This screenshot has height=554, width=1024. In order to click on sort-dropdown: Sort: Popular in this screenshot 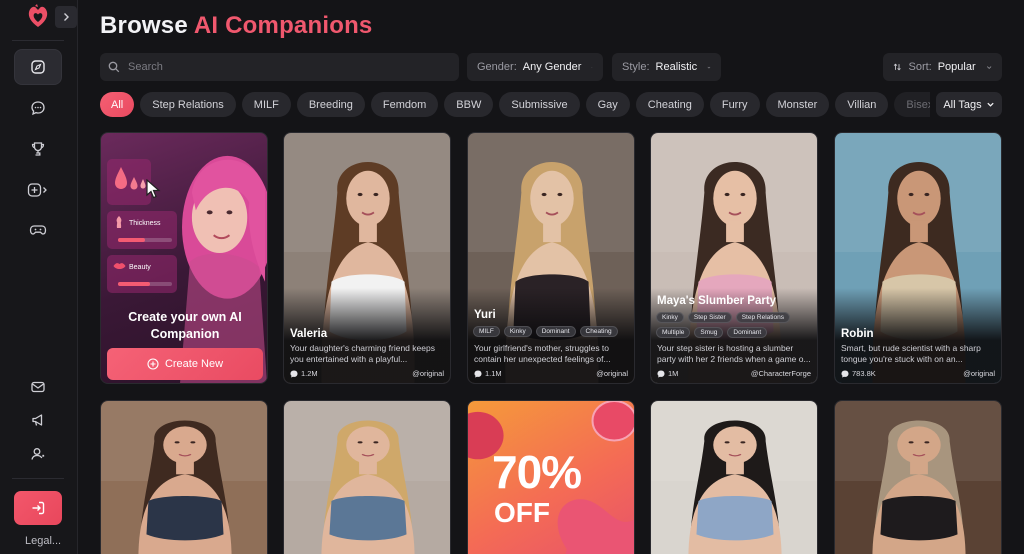, I will do `click(942, 67)`.